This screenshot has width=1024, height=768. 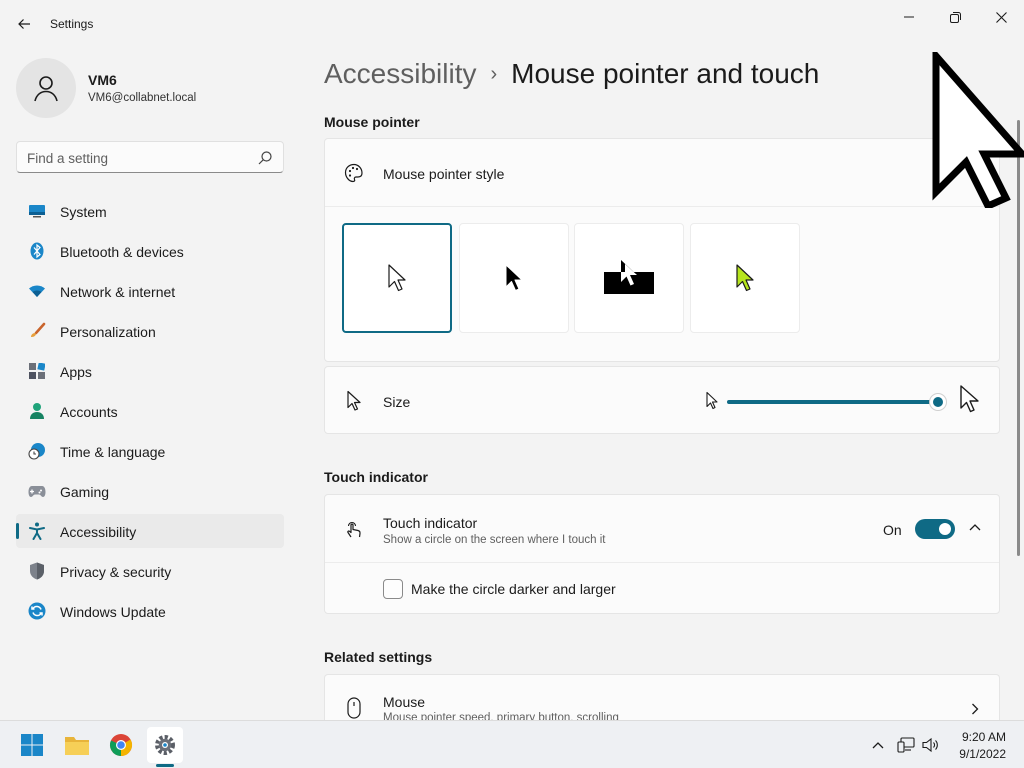 I want to click on sidebar-item-label: Apps, so click(x=76, y=372).